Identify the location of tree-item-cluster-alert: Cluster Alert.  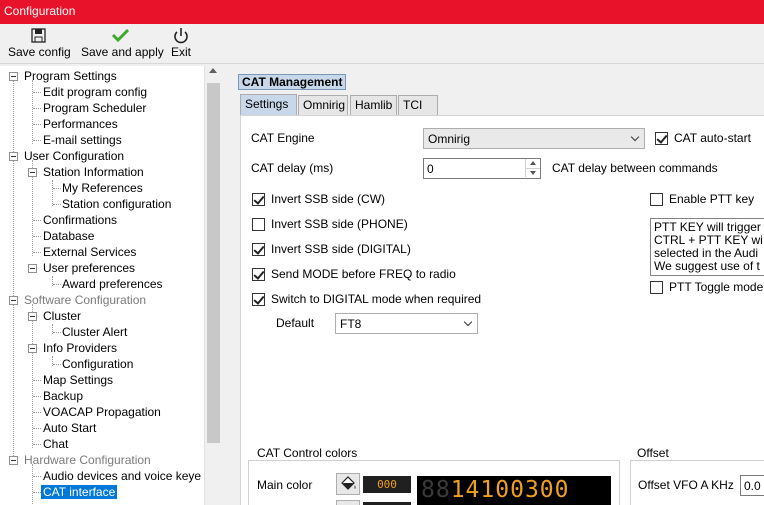
(94, 332).